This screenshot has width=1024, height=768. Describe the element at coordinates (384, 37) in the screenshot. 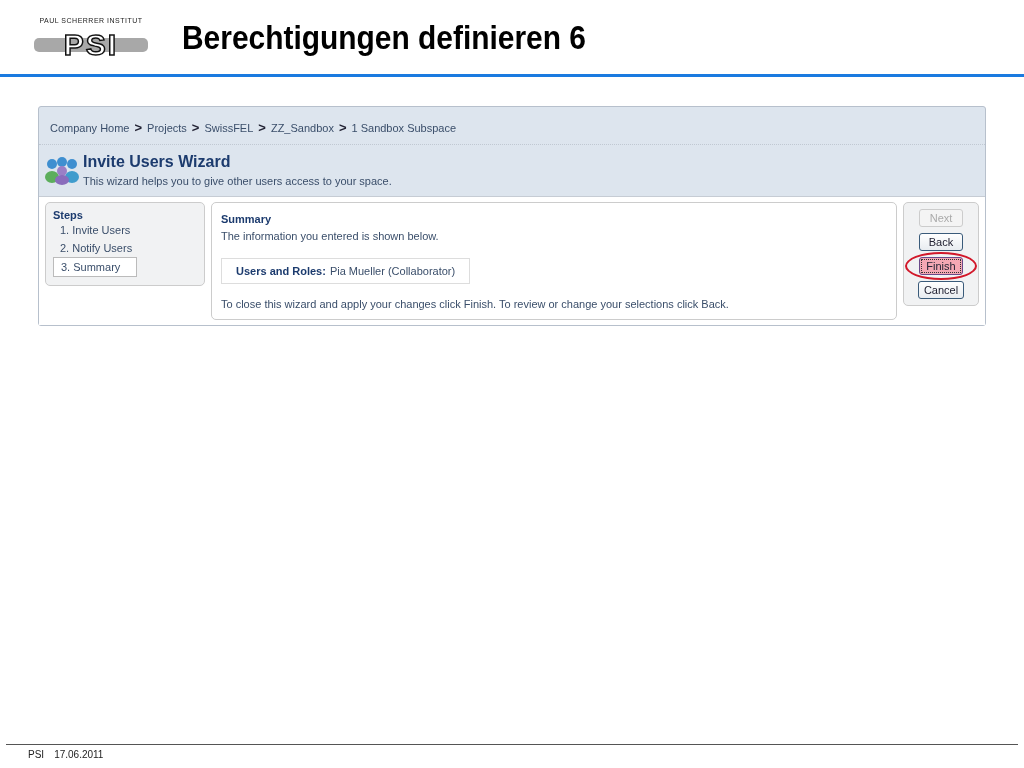

I see `slide-title: Berechtigungen definieren 6` at that location.